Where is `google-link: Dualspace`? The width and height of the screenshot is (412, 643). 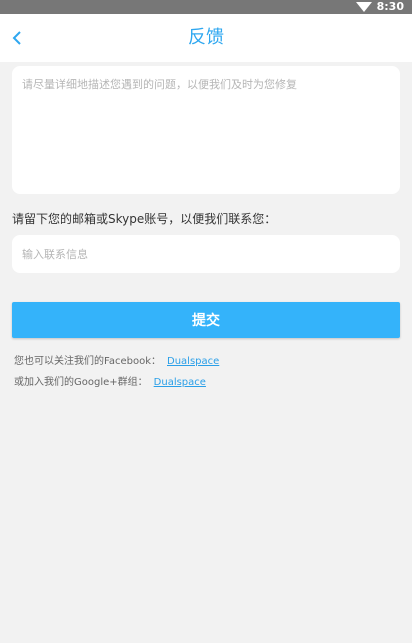
google-link: Dualspace is located at coordinates (180, 382).